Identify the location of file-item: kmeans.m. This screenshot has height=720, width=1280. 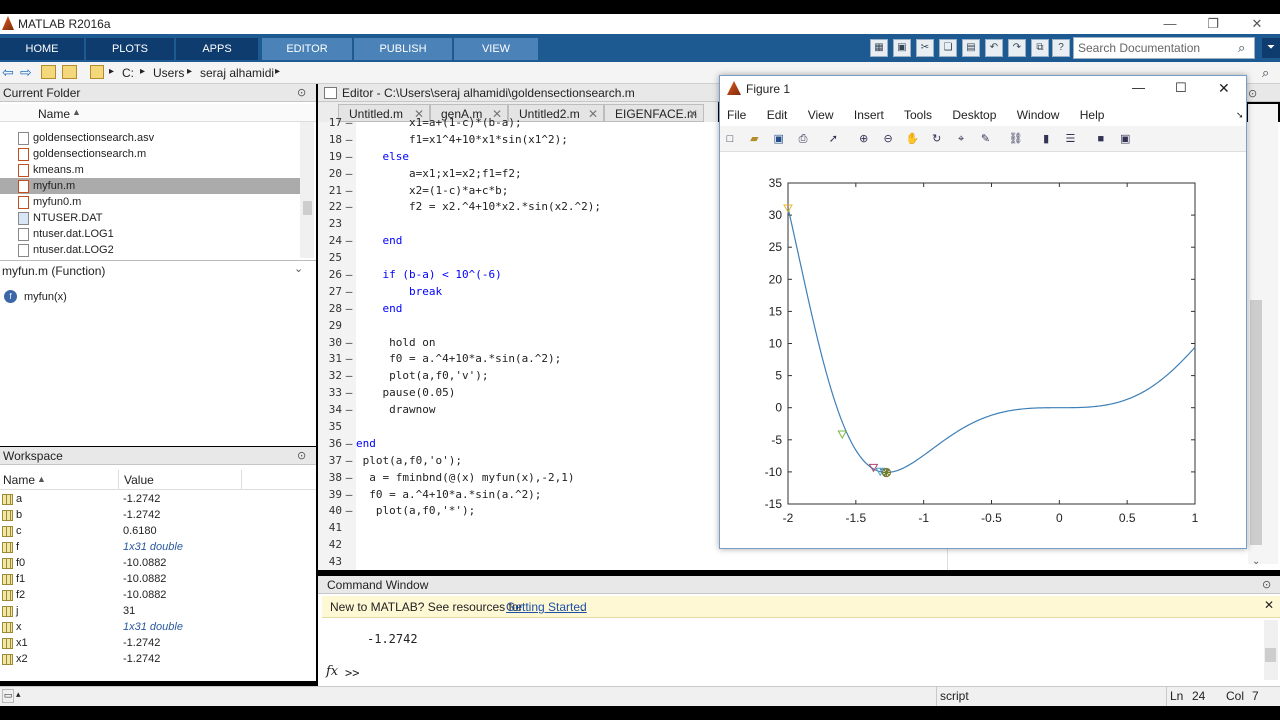
(150, 170).